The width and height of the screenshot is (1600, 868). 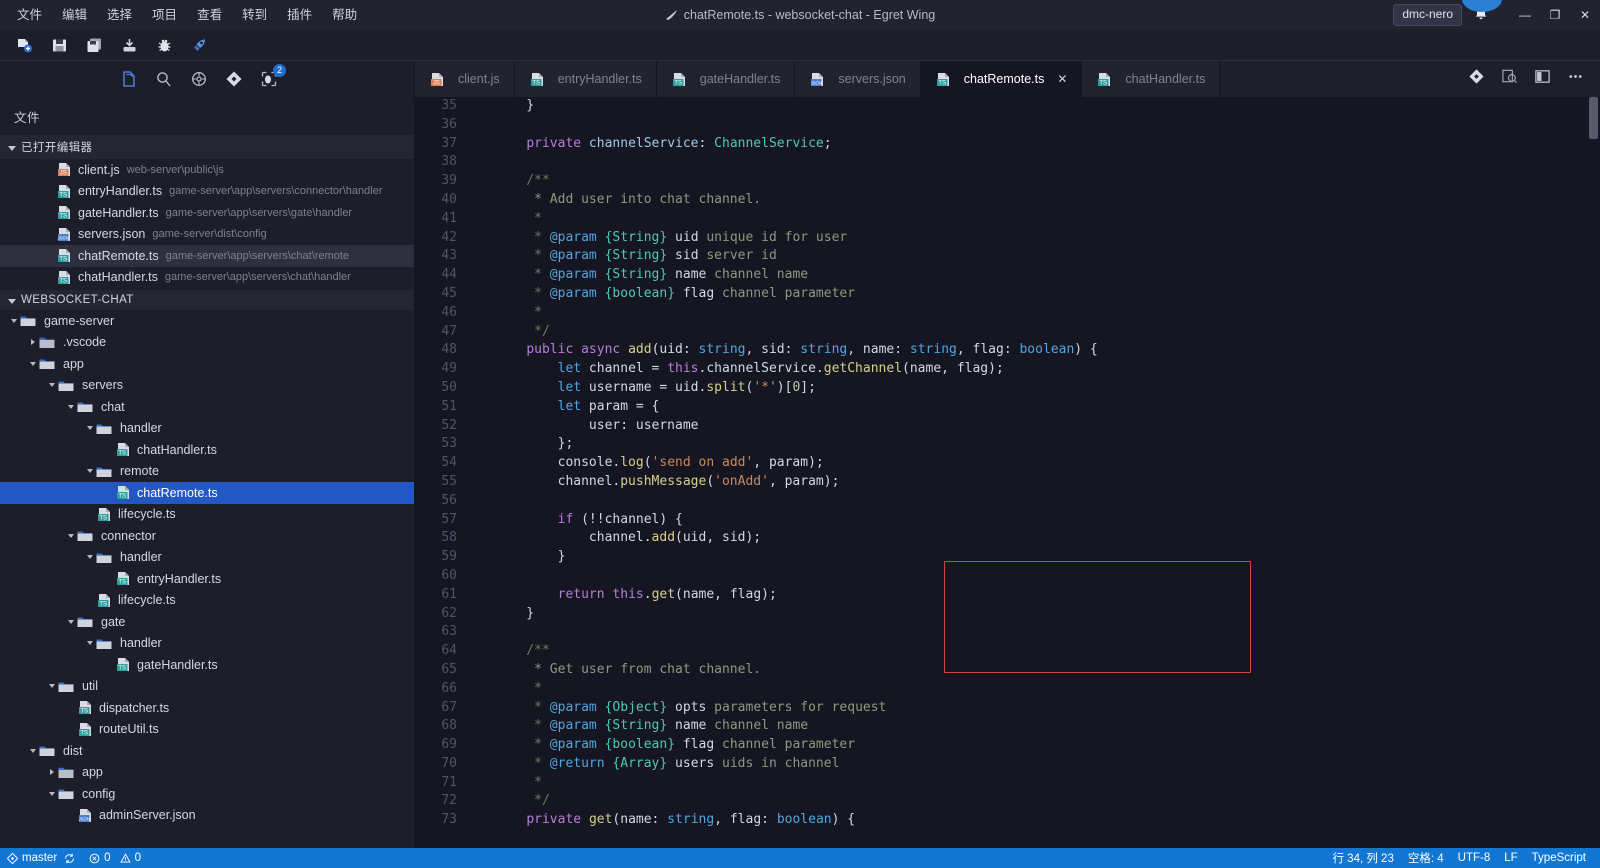 I want to click on tree-file: TS dispatcher.ts, so click(x=207, y=708).